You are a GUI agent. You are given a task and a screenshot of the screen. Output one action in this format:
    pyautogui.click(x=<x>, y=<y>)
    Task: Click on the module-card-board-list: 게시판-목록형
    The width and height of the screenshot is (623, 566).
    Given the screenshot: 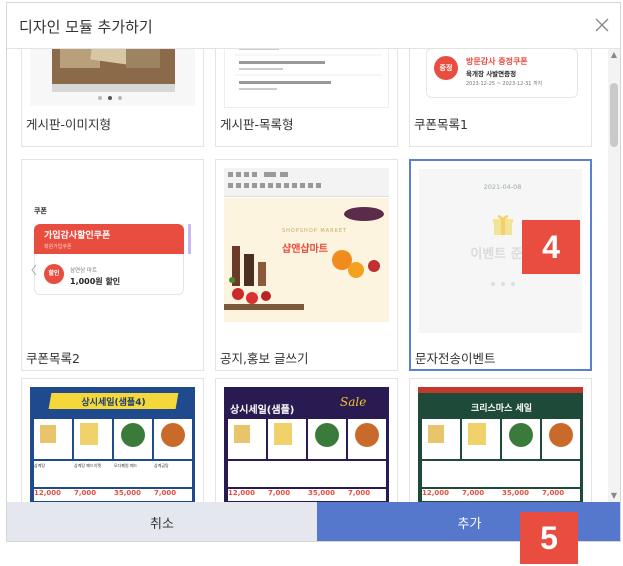 What is the action you would take?
    pyautogui.click(x=306, y=98)
    